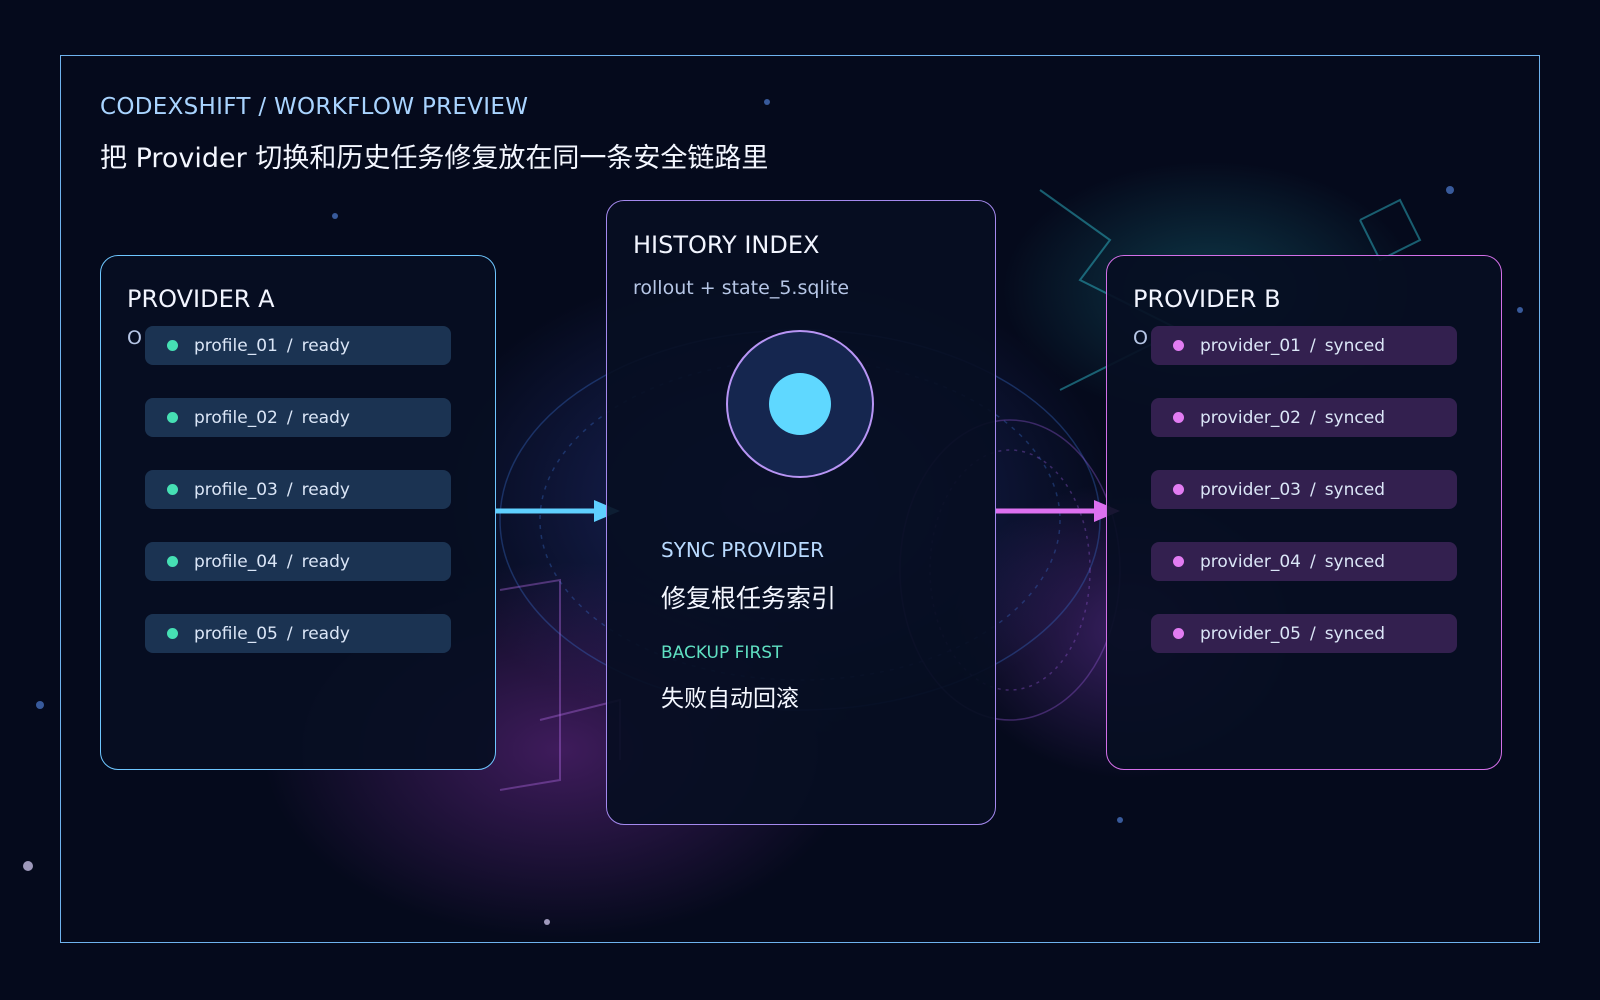  I want to click on provider-a-row: profile_04 / ready, so click(298, 561).